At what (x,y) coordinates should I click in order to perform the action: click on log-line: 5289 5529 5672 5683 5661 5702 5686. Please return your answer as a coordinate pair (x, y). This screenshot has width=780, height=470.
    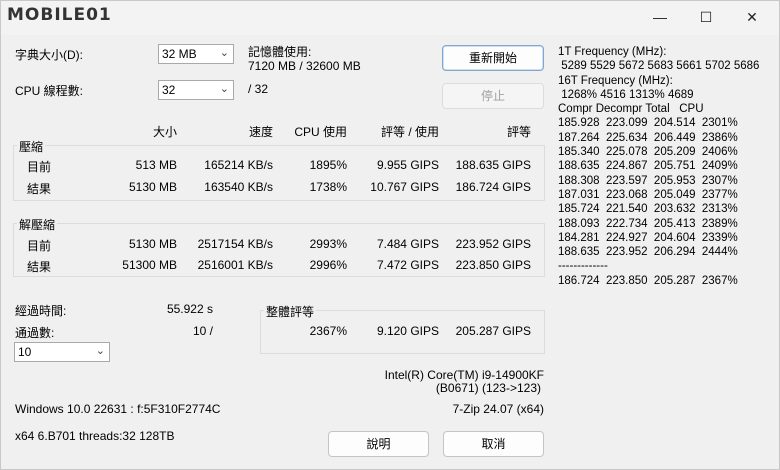
    Looking at the image, I should click on (659, 66).